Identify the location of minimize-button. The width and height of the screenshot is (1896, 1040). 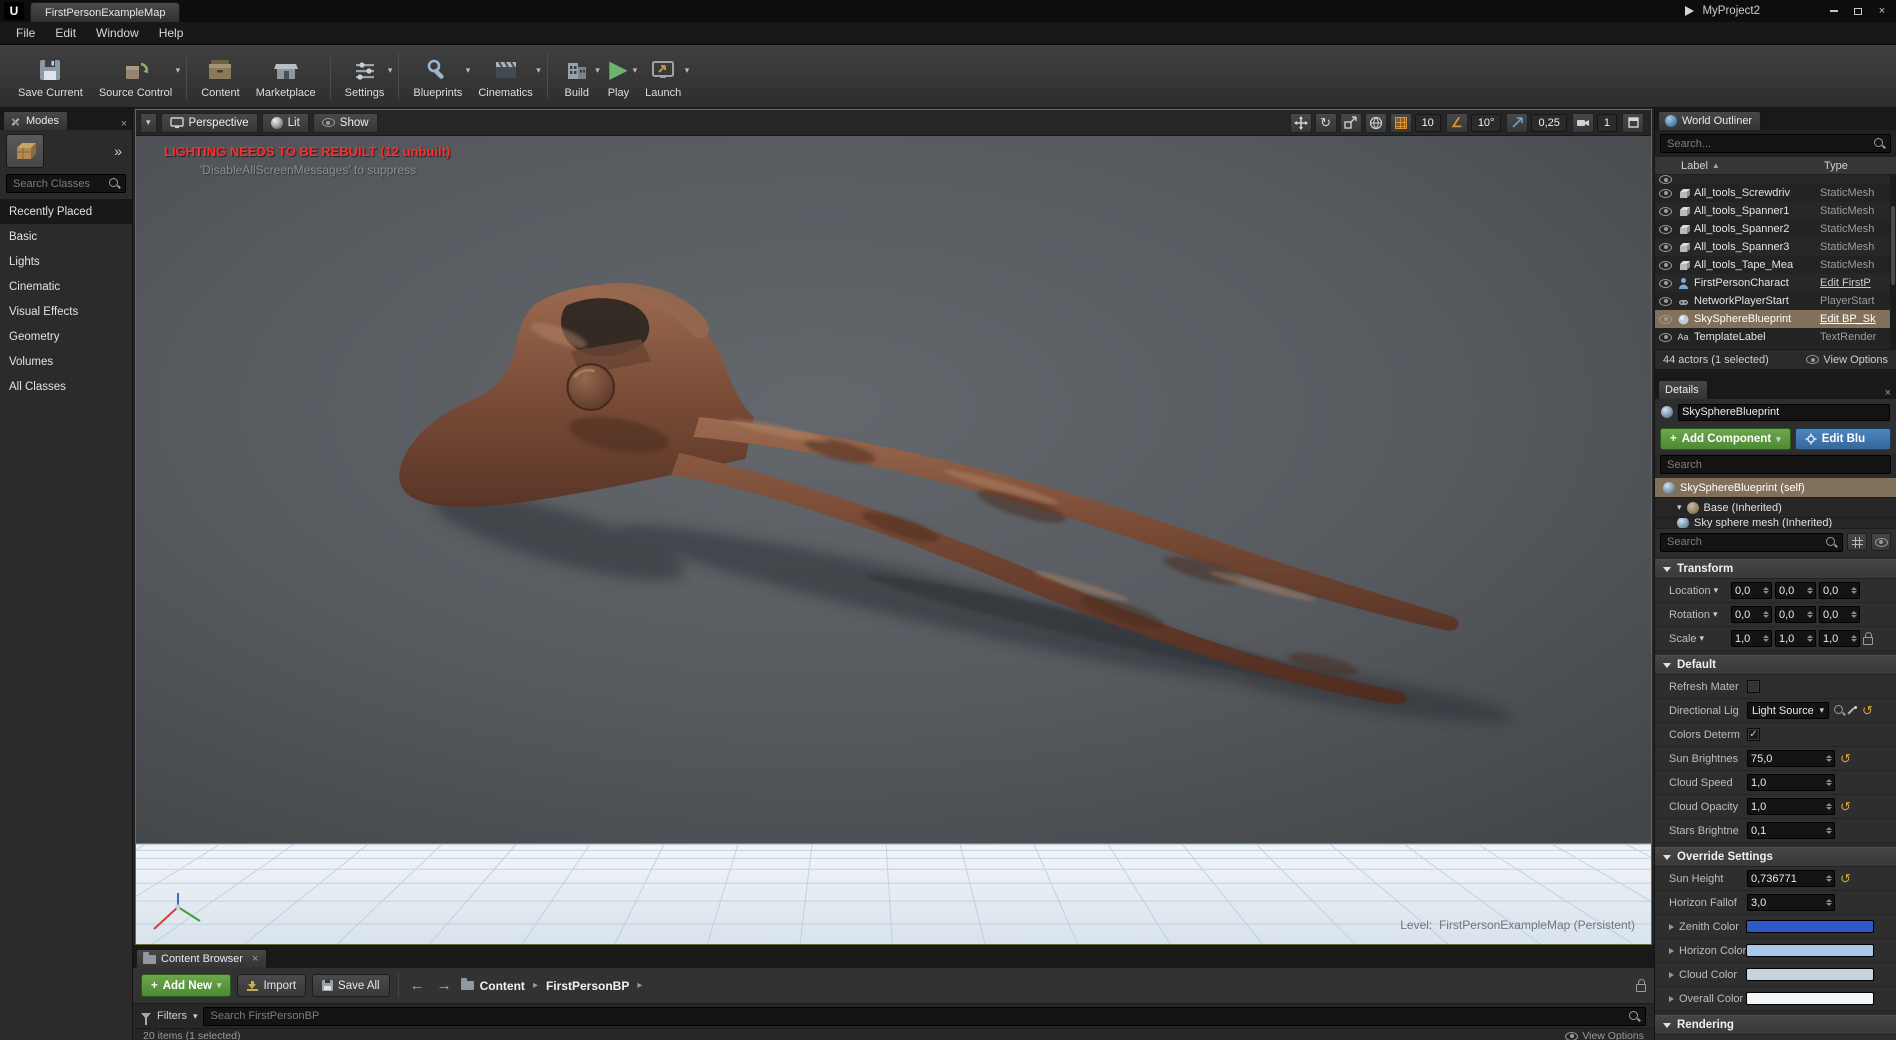
(1834, 11).